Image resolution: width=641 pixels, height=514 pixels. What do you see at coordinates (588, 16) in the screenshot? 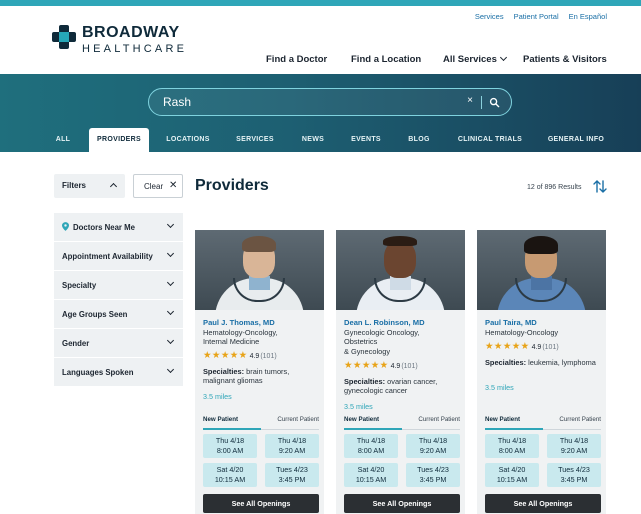
I see `util-link-espanol: En Español` at bounding box center [588, 16].